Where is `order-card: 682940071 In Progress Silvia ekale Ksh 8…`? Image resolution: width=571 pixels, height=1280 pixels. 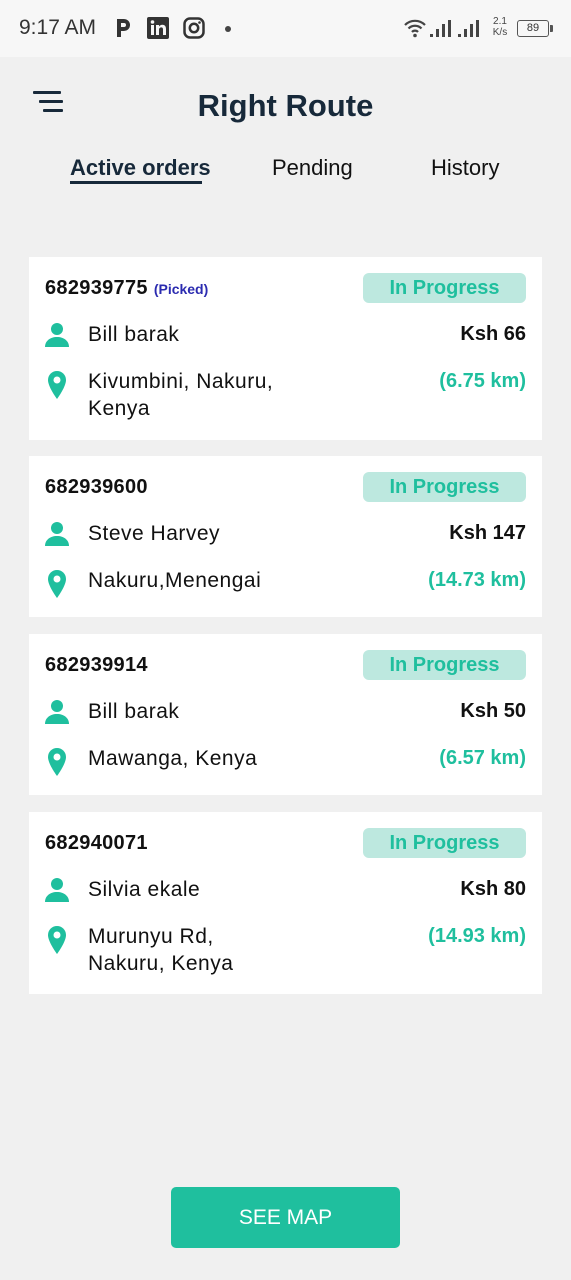 order-card: 682940071 In Progress Silvia ekale Ksh 8… is located at coordinates (285, 903).